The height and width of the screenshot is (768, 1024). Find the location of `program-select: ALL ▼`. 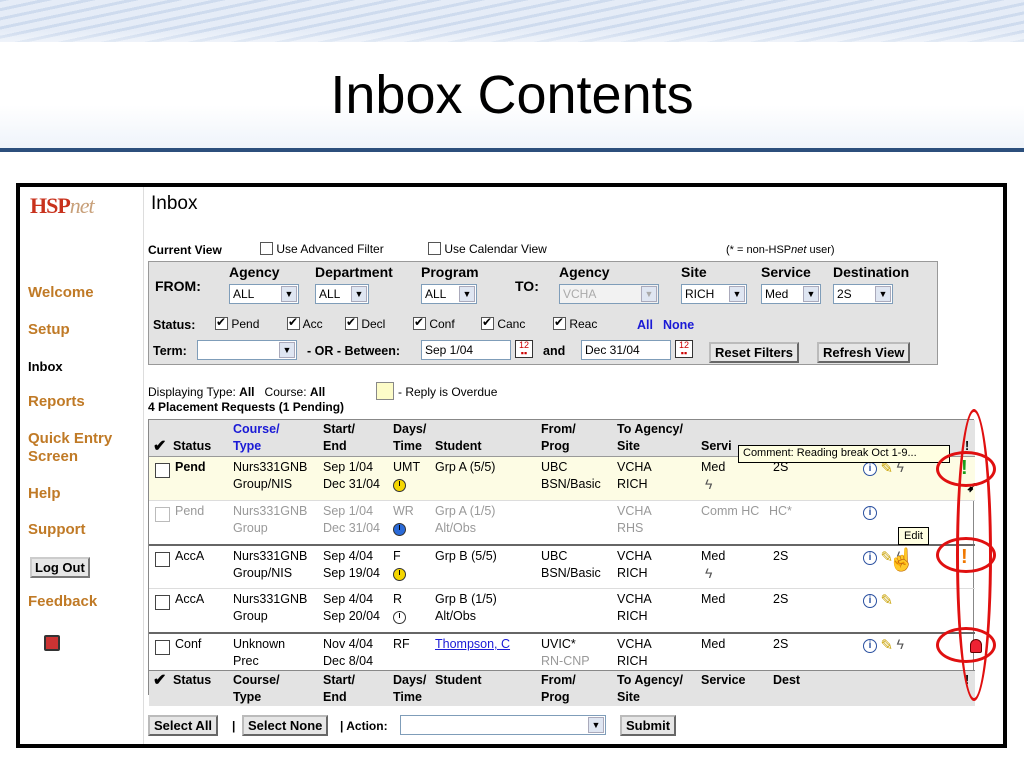

program-select: ALL ▼ is located at coordinates (449, 294).